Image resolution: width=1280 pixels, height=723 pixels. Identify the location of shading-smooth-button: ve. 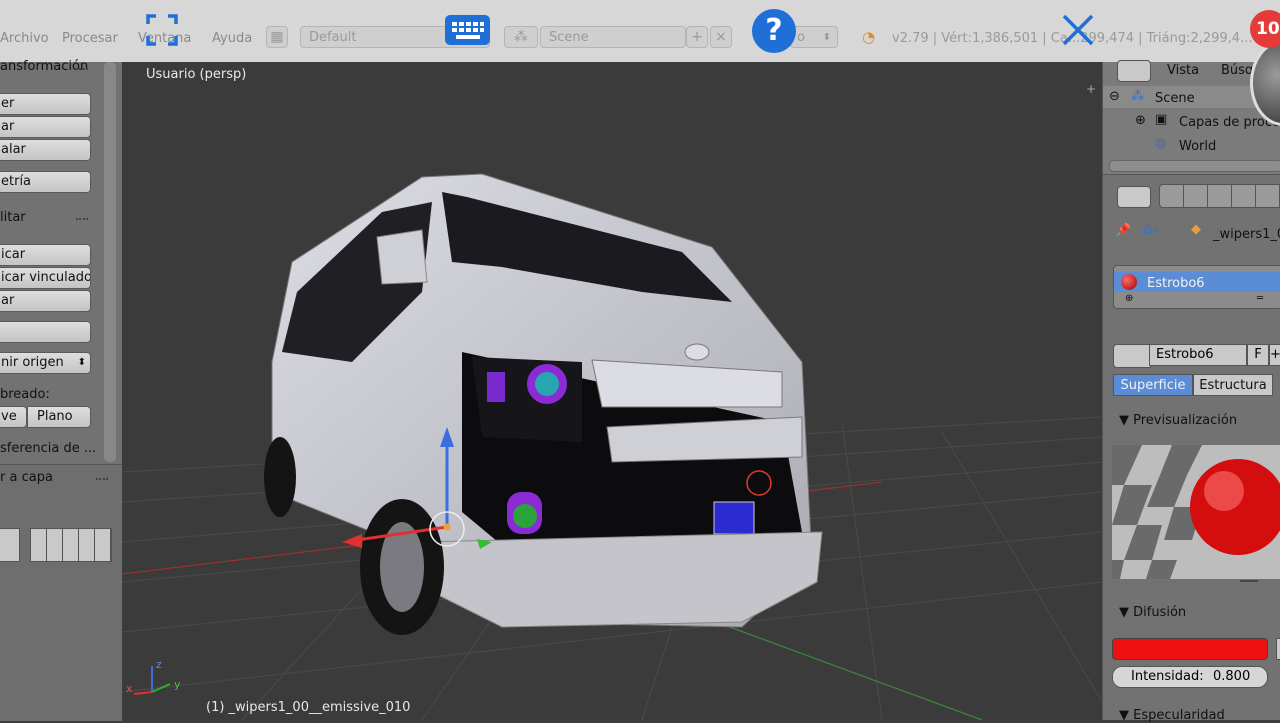
(13, 417).